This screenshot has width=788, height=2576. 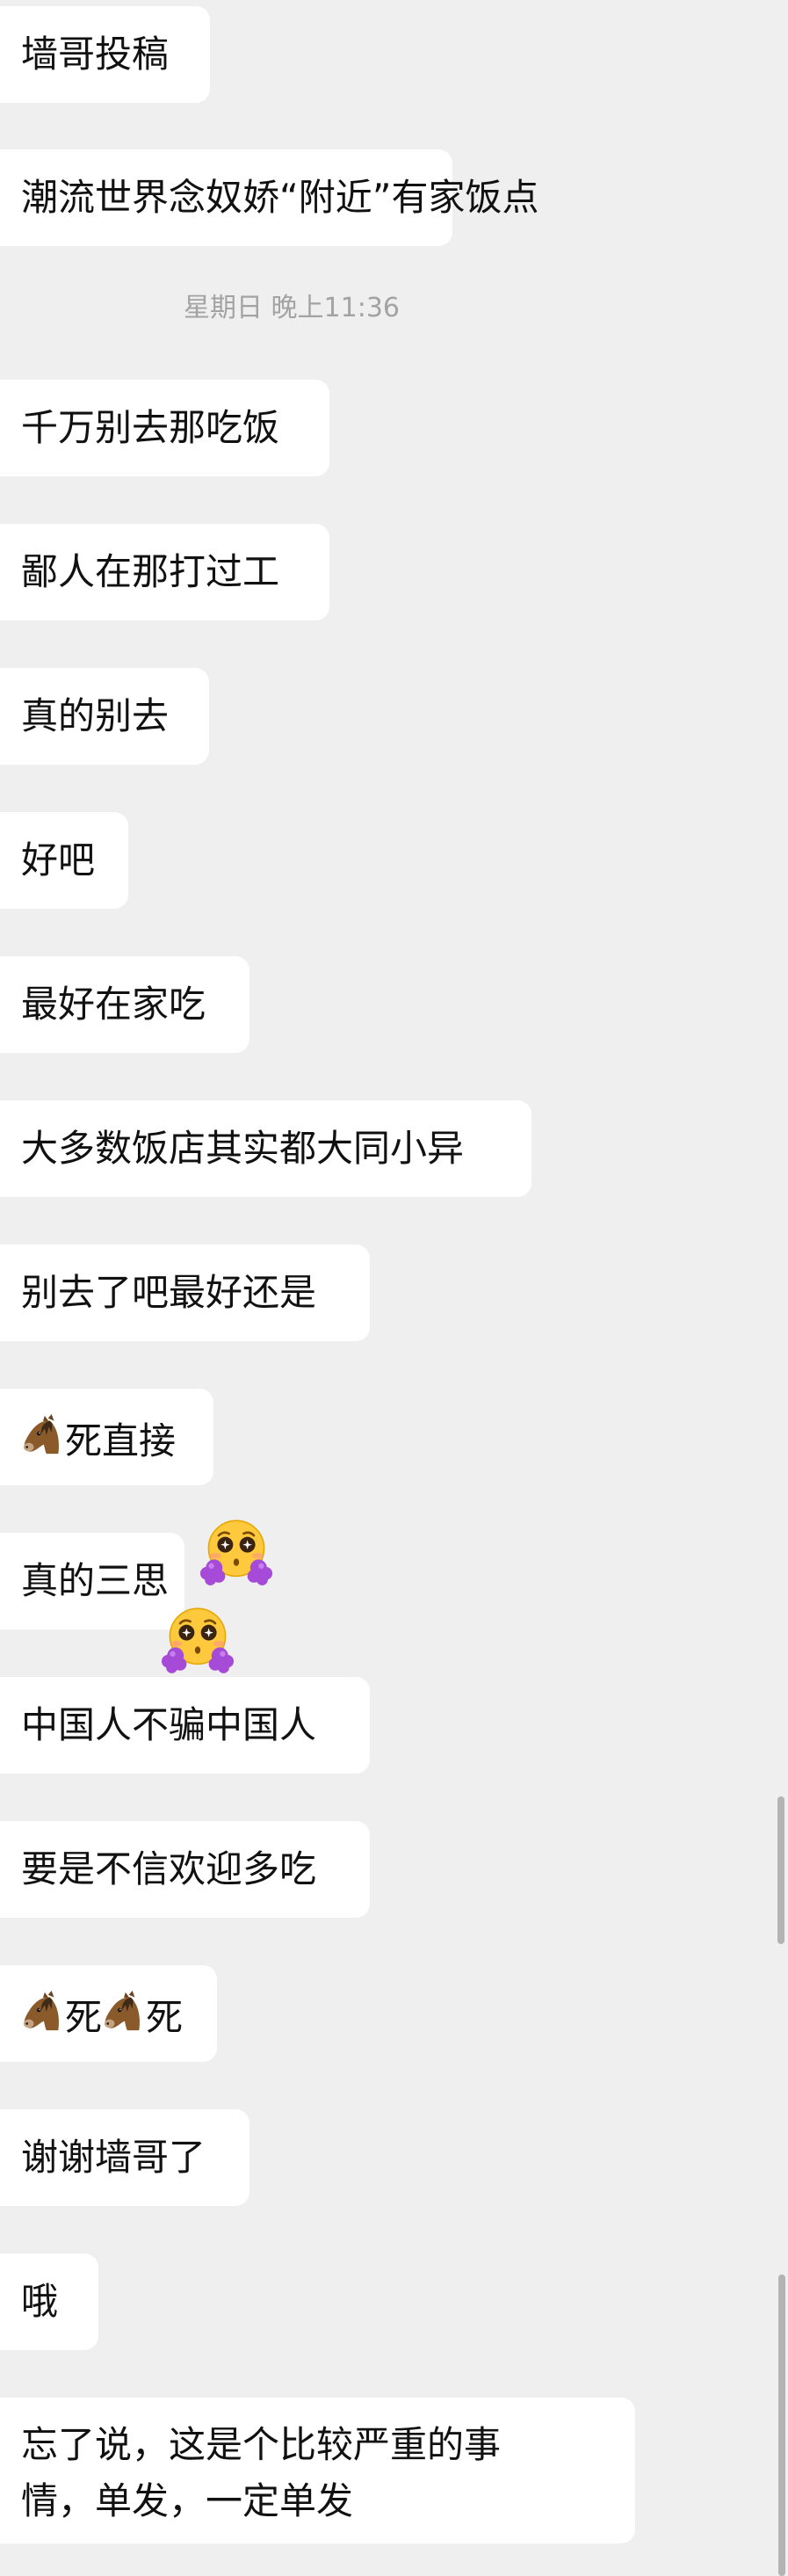 What do you see at coordinates (96, 1580) in the screenshot?
I see `message-text: 真的三思` at bounding box center [96, 1580].